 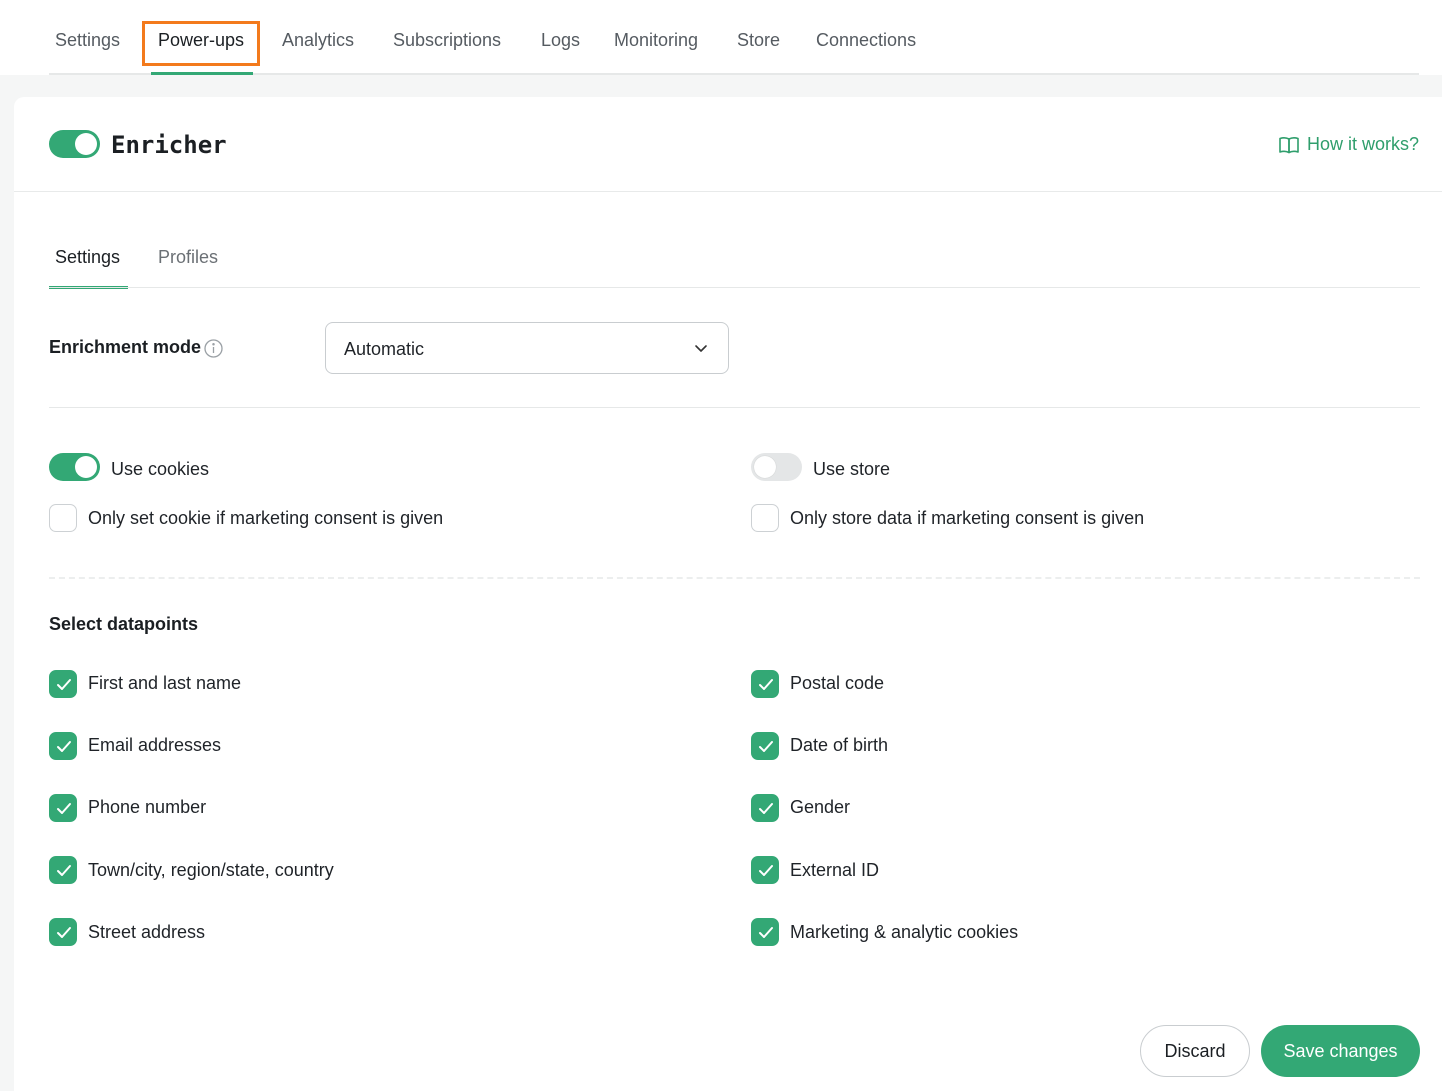 I want to click on highlight-box, so click(x=201, y=43).